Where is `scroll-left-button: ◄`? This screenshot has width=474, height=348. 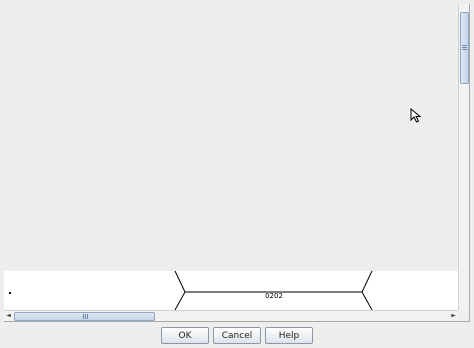
scroll-left-button: ◄ is located at coordinates (8, 316).